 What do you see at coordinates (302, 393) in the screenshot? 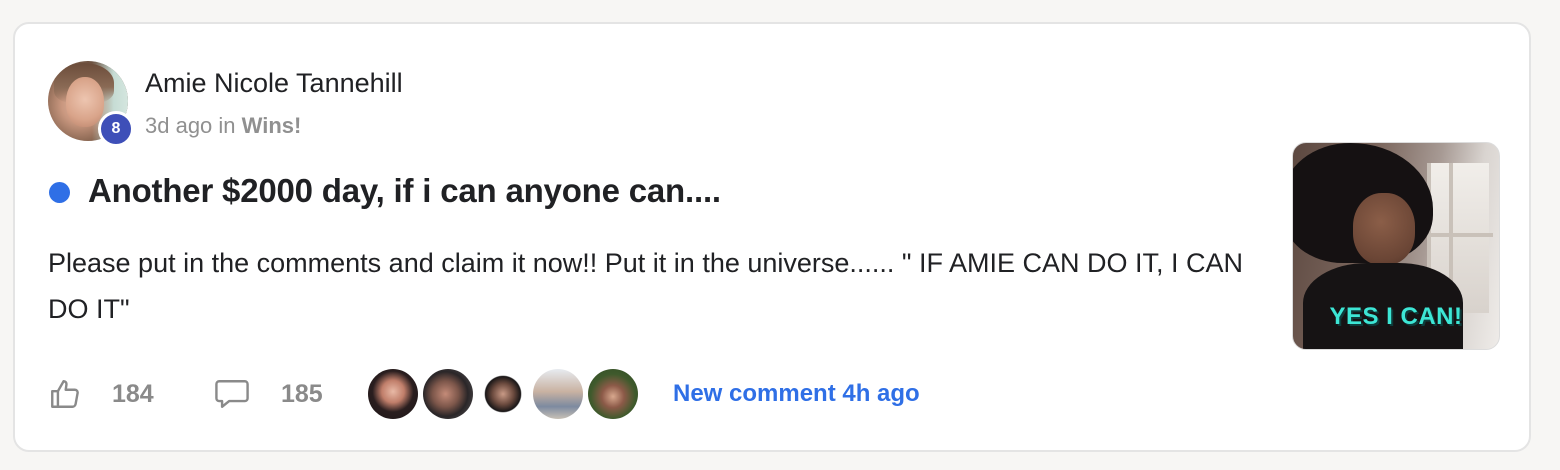
I see `comment-count: 185` at bounding box center [302, 393].